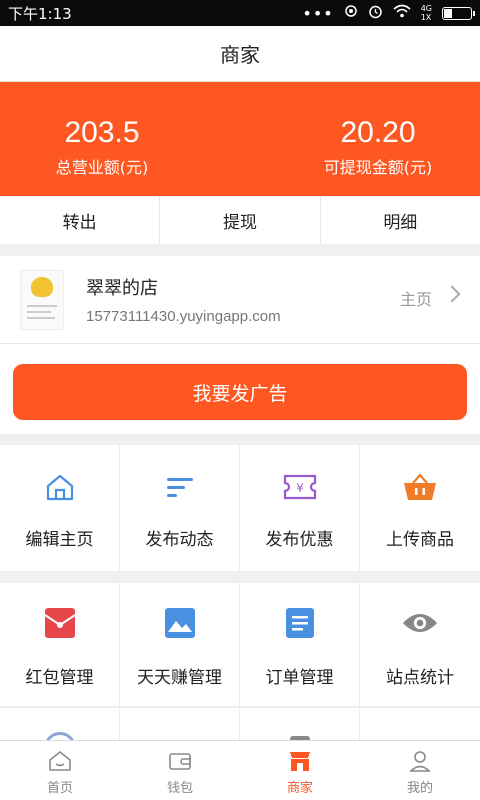 The height and width of the screenshot is (800, 480). Describe the element at coordinates (402, 13) in the screenshot. I see `wifi-icon` at that location.